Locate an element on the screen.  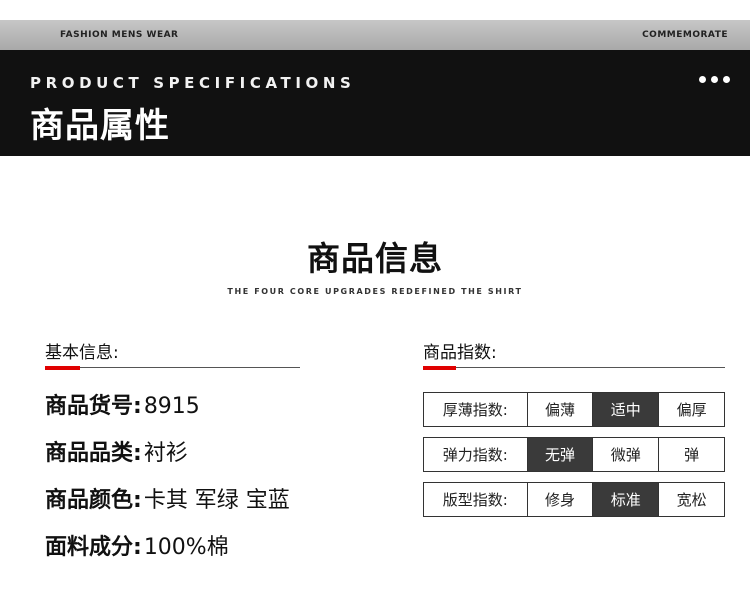
info-row-category: 商品品类:衬衫 is located at coordinates (116, 451).